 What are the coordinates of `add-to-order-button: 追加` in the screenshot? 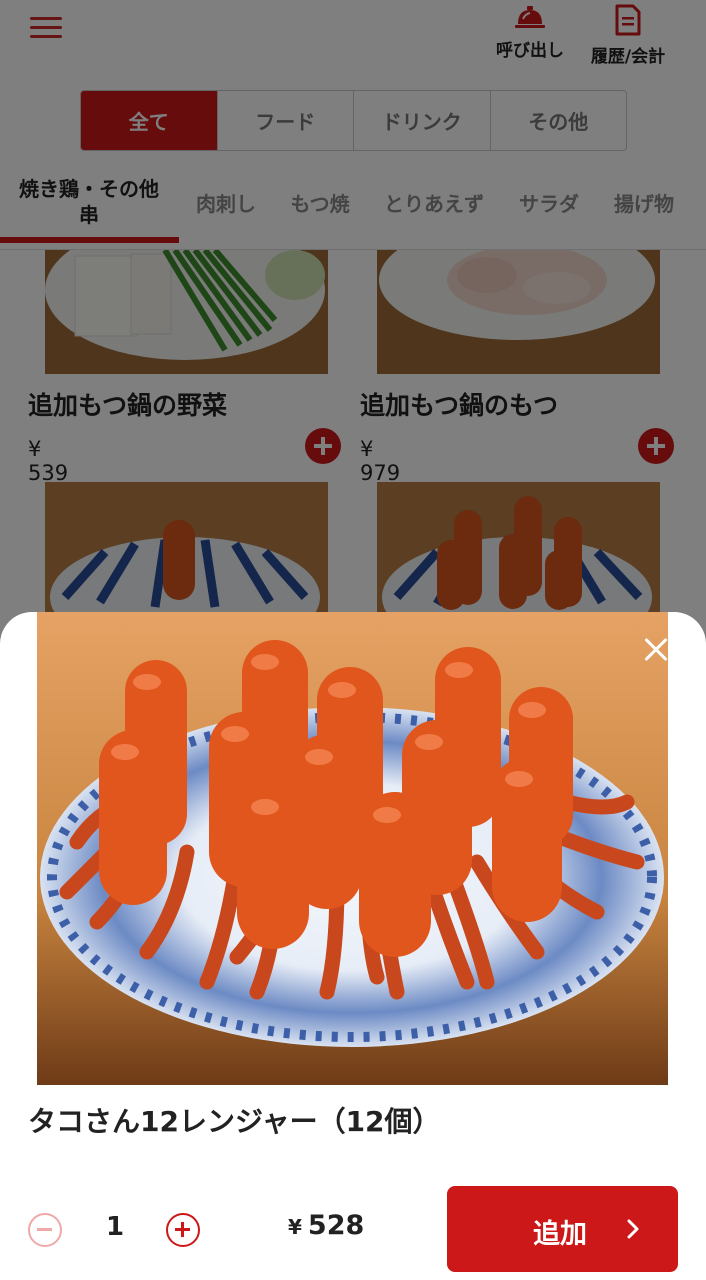 It's located at (562, 1229).